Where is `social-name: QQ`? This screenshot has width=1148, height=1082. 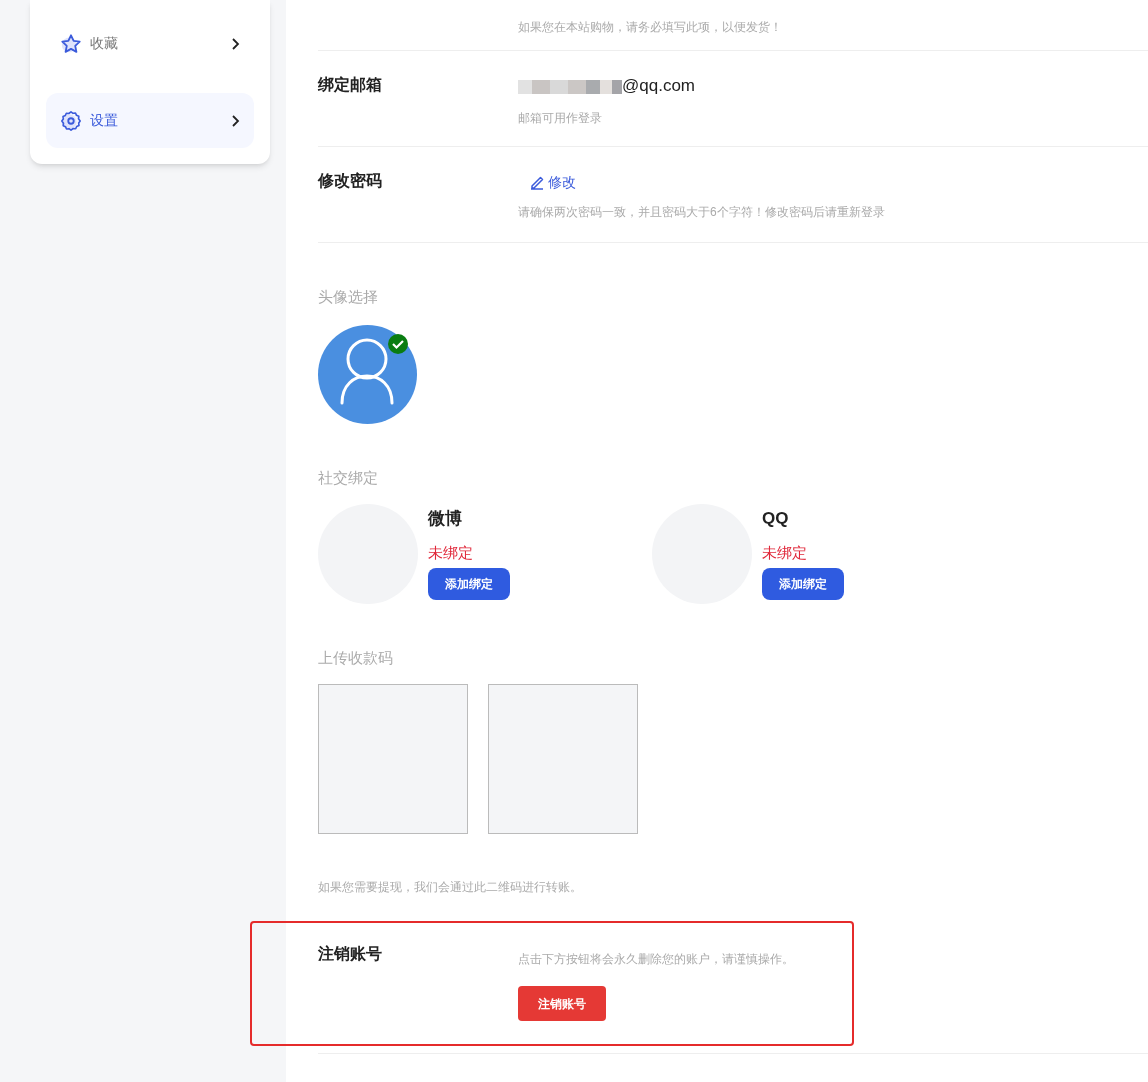 social-name: QQ is located at coordinates (776, 519).